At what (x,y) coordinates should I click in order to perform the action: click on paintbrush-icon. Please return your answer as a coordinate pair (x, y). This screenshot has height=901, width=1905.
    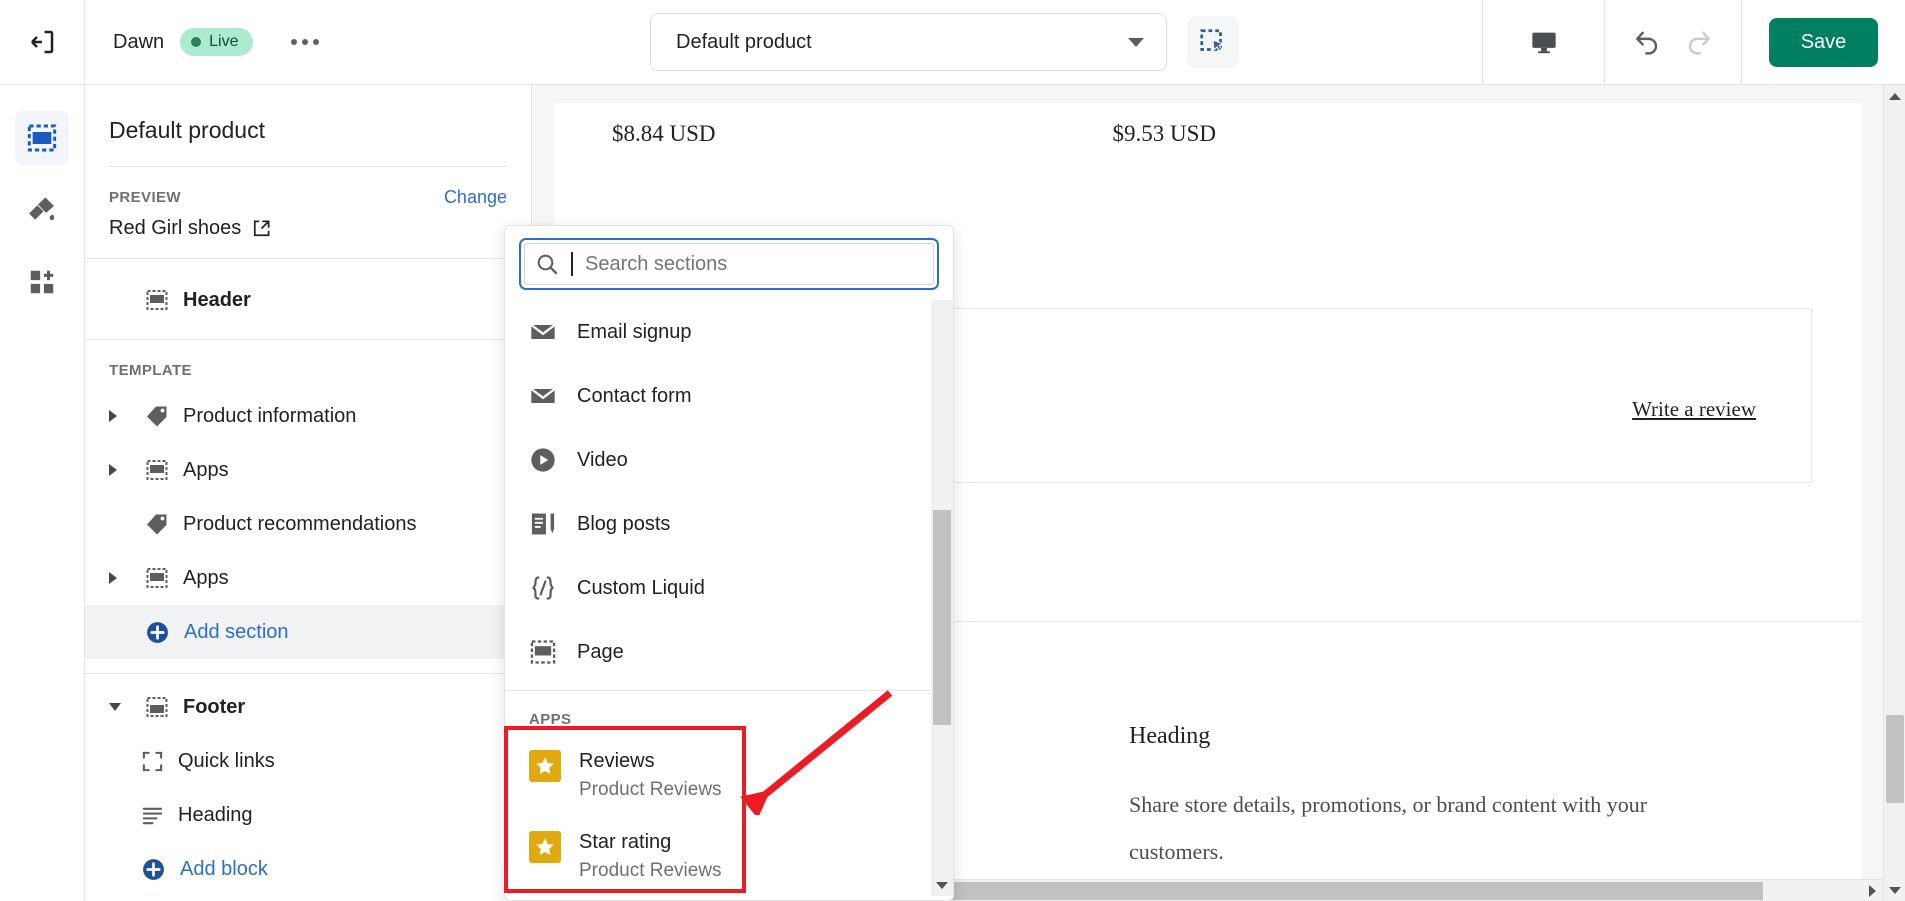
    Looking at the image, I should click on (42, 209).